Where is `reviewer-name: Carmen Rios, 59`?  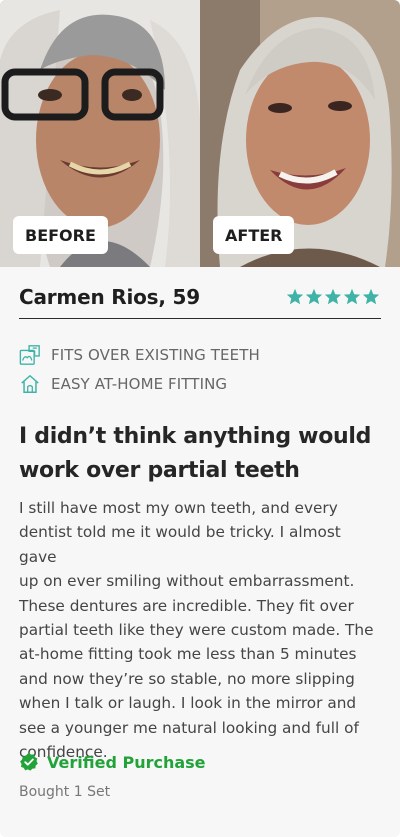
reviewer-name: Carmen Rios, 59 is located at coordinates (109, 297).